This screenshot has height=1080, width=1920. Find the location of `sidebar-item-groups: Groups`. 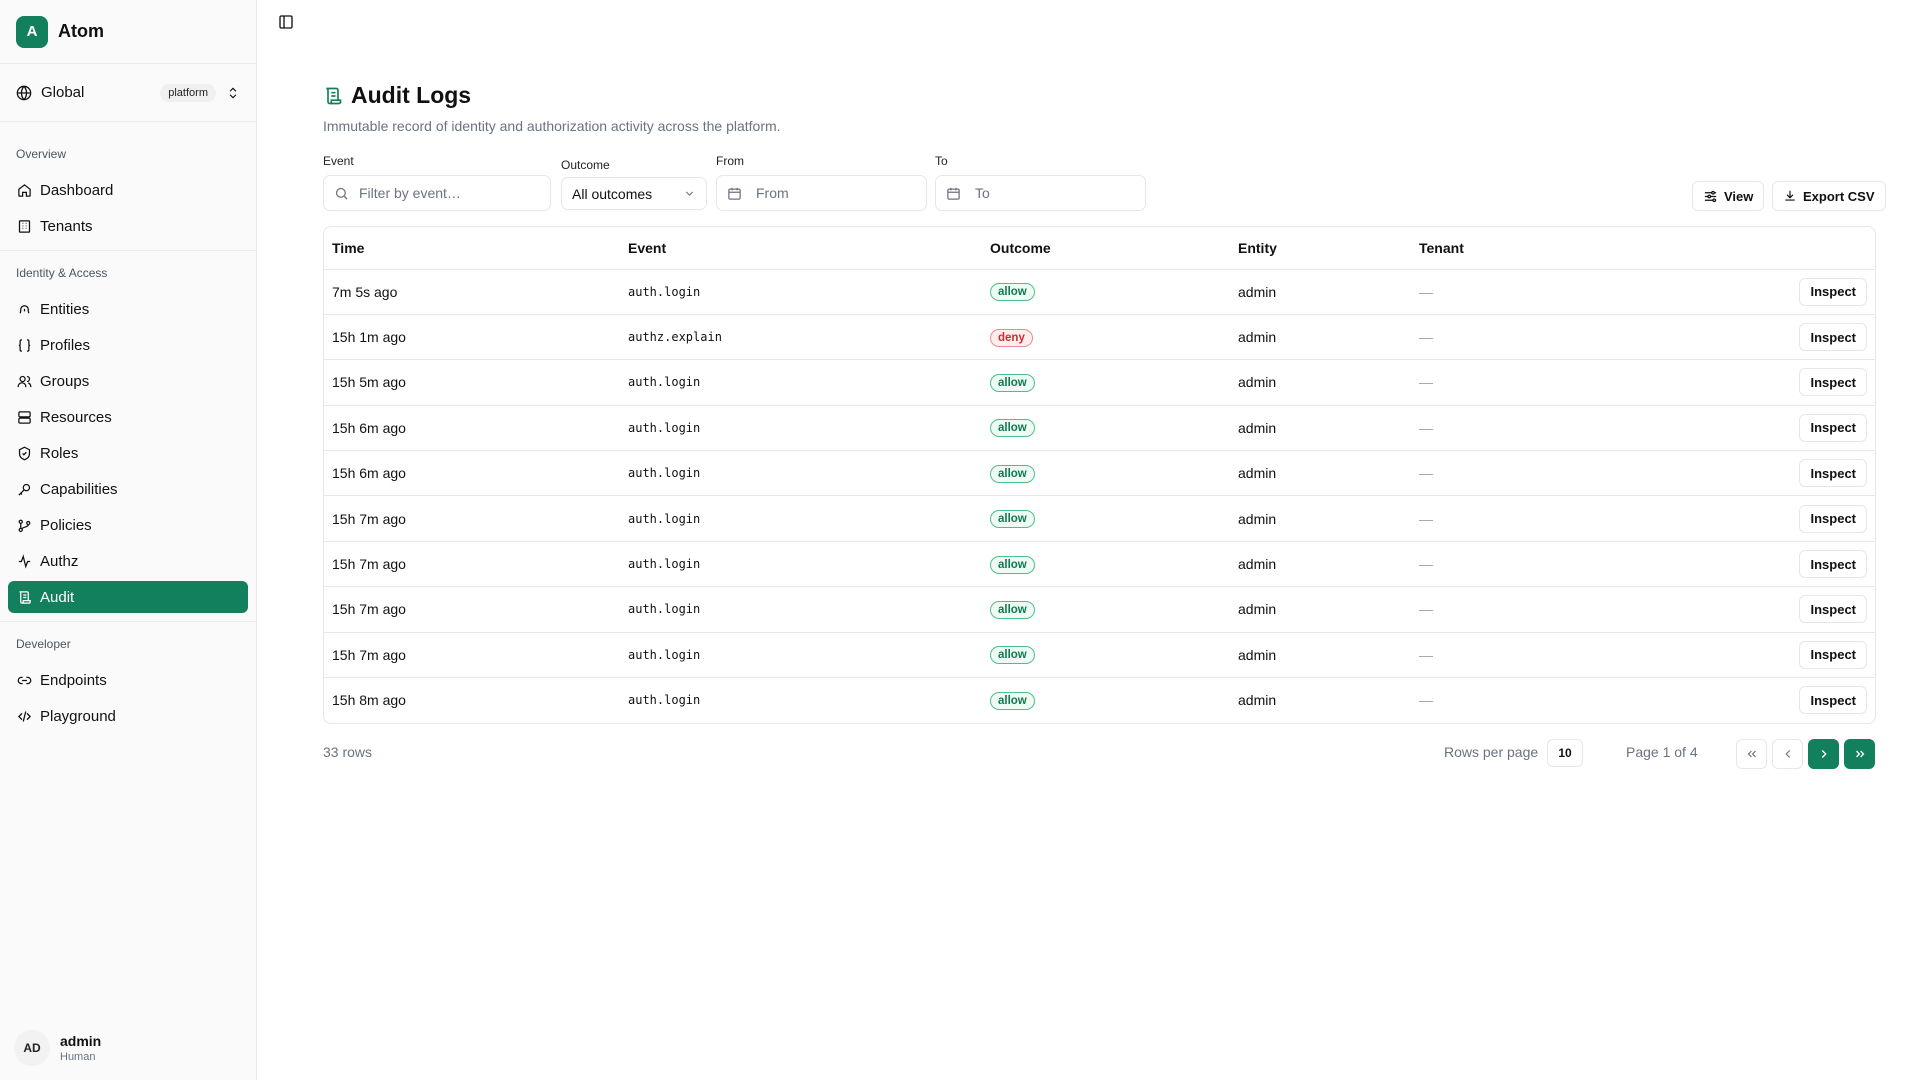

sidebar-item-groups: Groups is located at coordinates (128, 381).